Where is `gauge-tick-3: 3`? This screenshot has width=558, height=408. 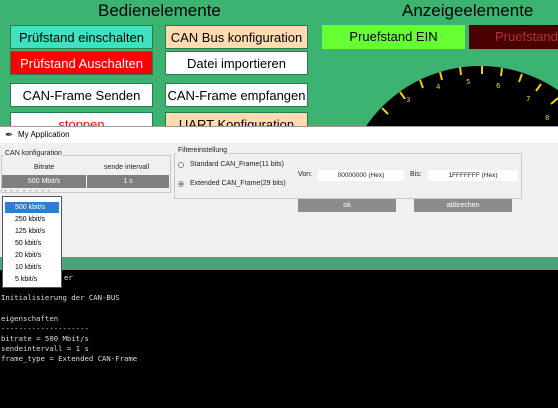 gauge-tick-3: 3 is located at coordinates (408, 100).